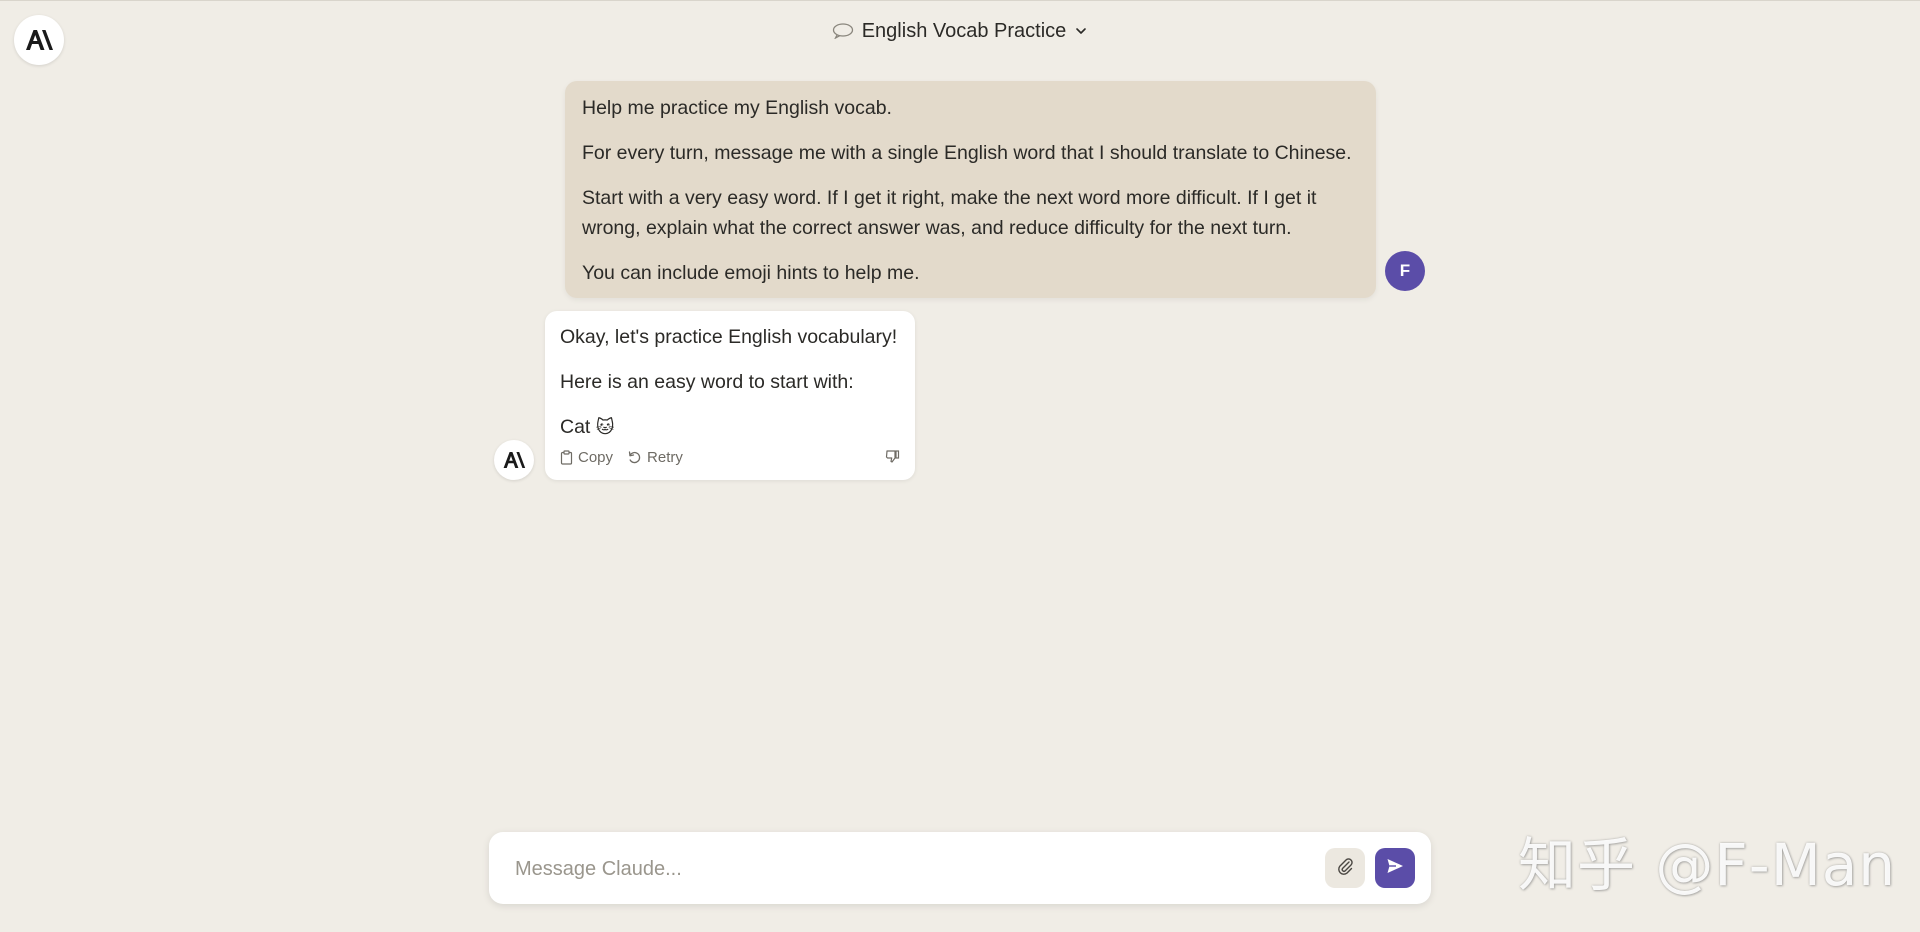 The image size is (1920, 932). I want to click on thumbs-down-icon, so click(892, 458).